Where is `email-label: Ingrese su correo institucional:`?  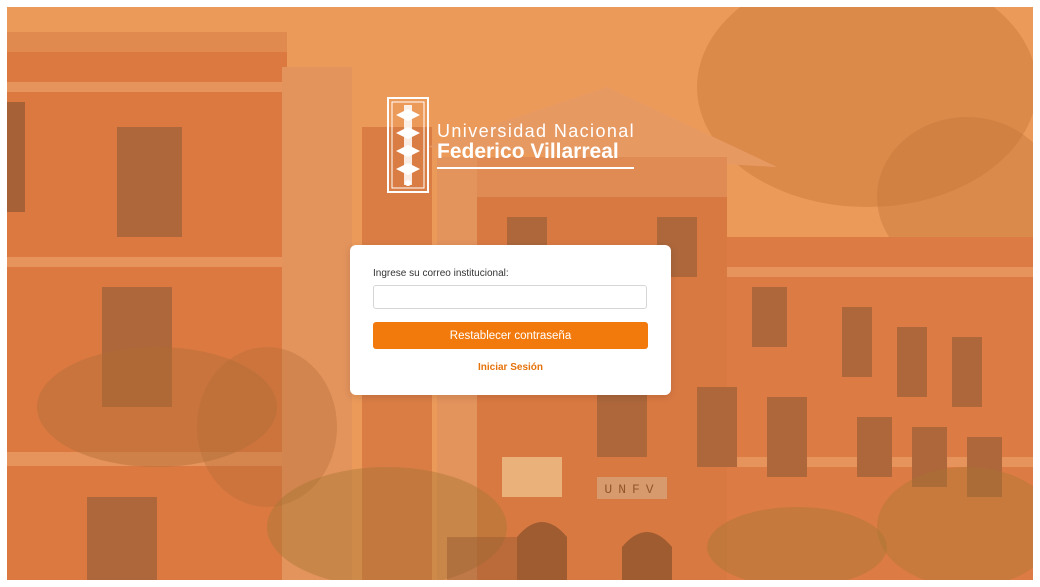 email-label: Ingrese su correo institucional: is located at coordinates (441, 273).